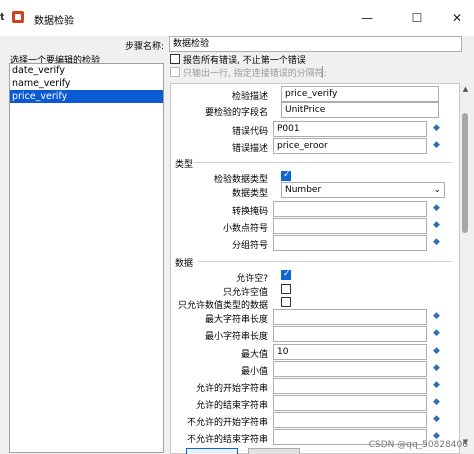  I want to click on grouping-input, so click(350, 243).